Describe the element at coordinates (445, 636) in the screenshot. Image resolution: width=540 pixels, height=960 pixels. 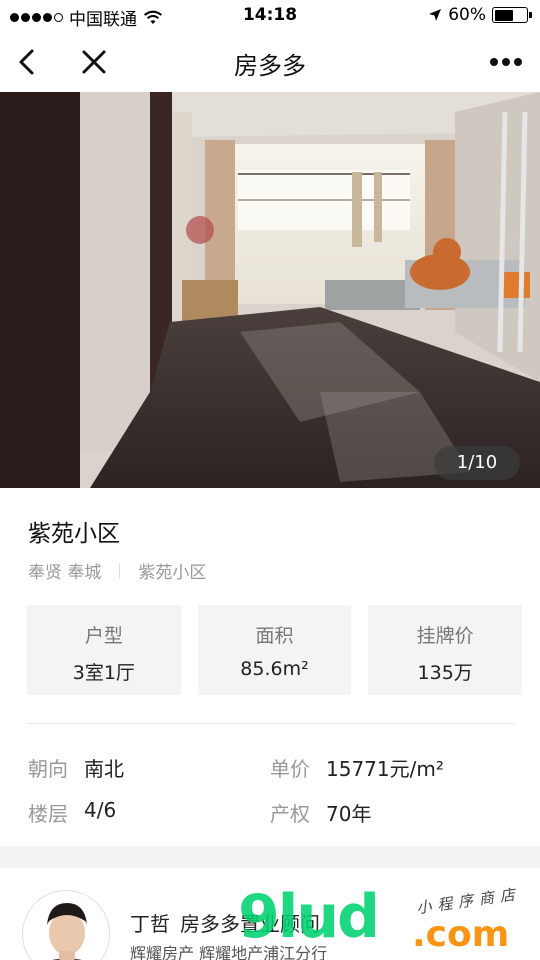
I see `stat-label: 挂牌价` at that location.